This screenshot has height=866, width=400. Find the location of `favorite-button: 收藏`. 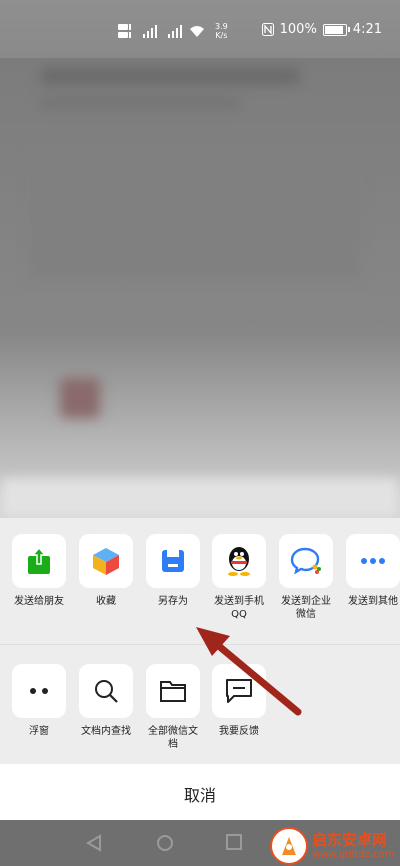

favorite-button: 收藏 is located at coordinates (106, 571).